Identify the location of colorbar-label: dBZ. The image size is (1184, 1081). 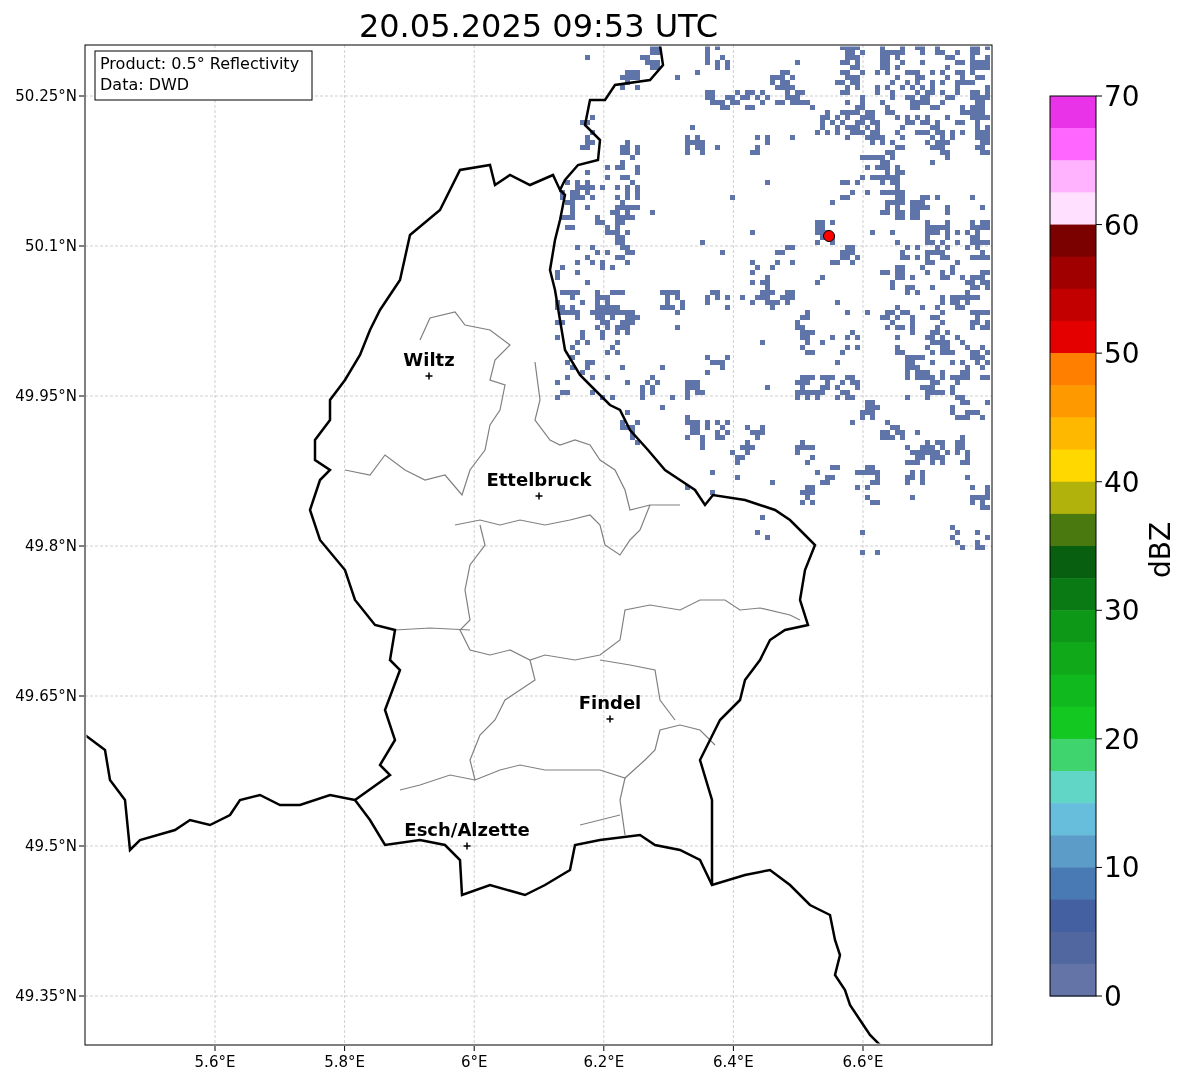
(1160, 550).